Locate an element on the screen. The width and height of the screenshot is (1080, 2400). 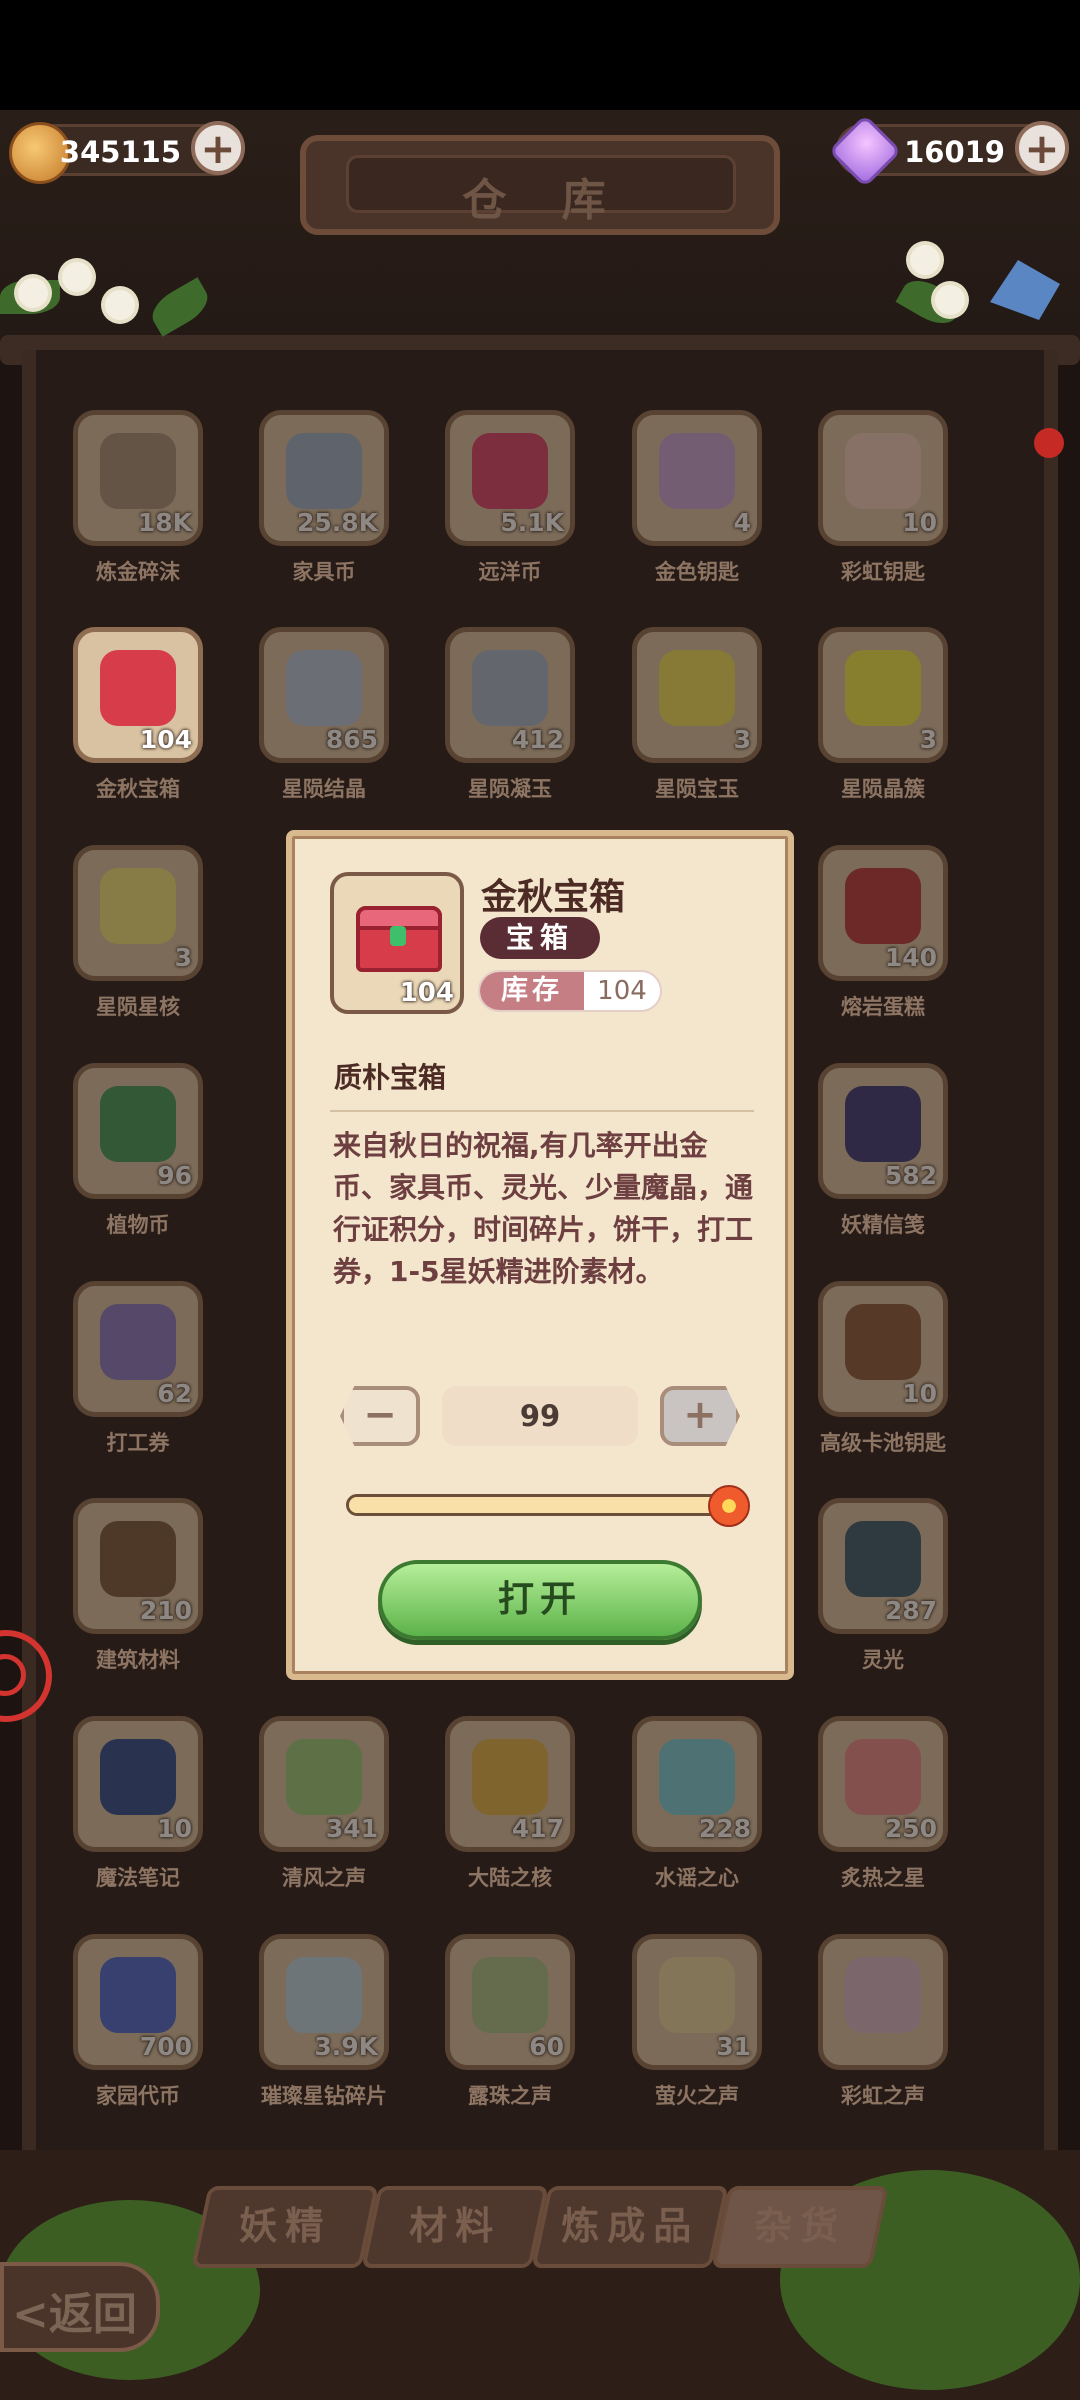
plant-coin-icon is located at coordinates (138, 1124).